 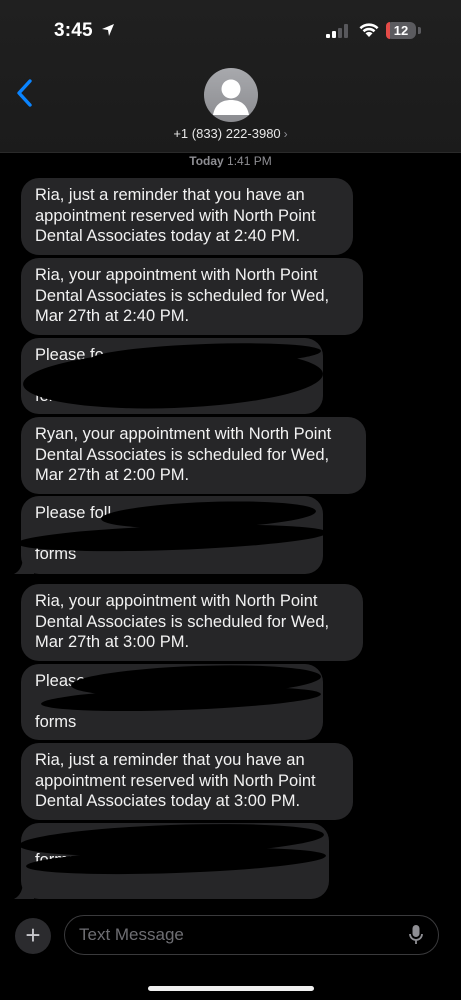 I want to click on message-bubble: Please forms, so click(x=172, y=700).